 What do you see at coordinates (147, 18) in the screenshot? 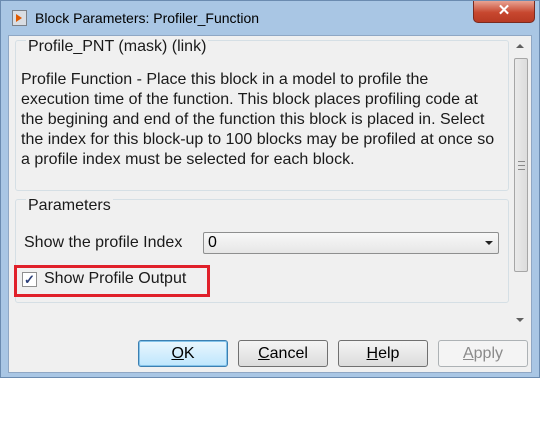
I see `window-title: Block Parameters: Profiler_Function` at bounding box center [147, 18].